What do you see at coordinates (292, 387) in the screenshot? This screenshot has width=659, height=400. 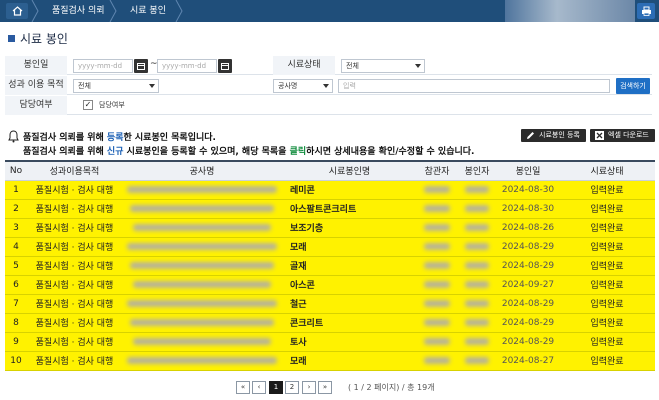 I see `page-2-button: 2` at bounding box center [292, 387].